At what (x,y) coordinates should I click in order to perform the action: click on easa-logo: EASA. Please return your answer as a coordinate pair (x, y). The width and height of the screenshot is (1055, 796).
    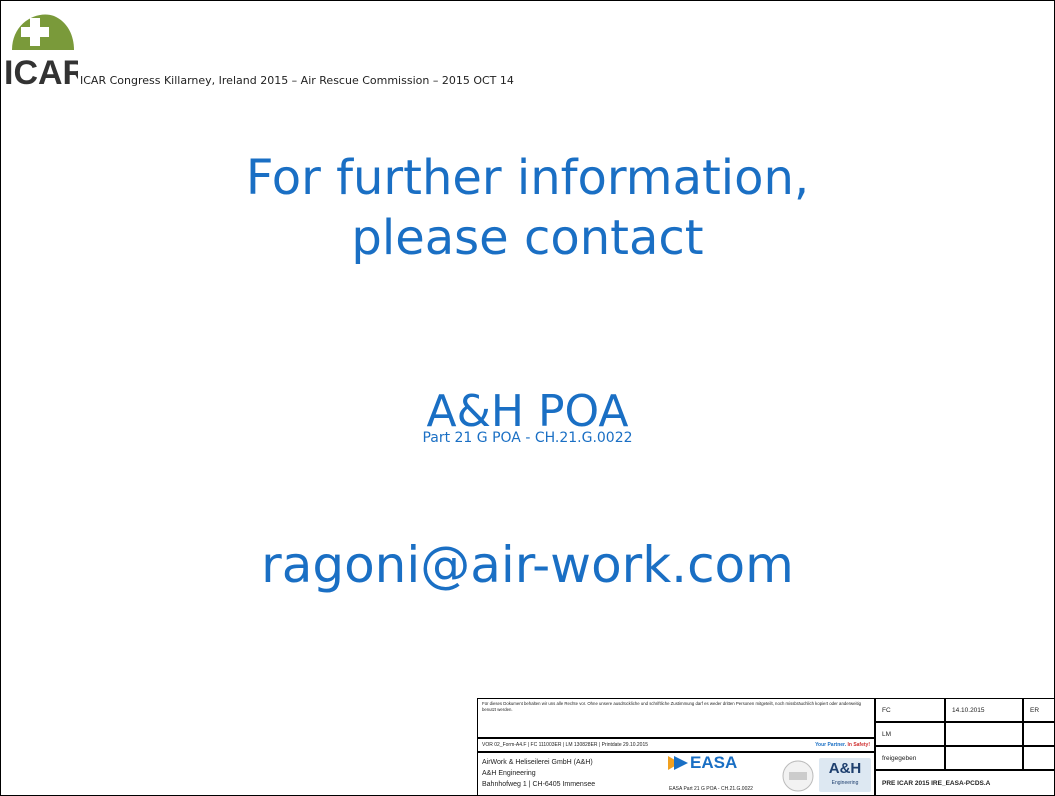
    Looking at the image, I should click on (714, 762).